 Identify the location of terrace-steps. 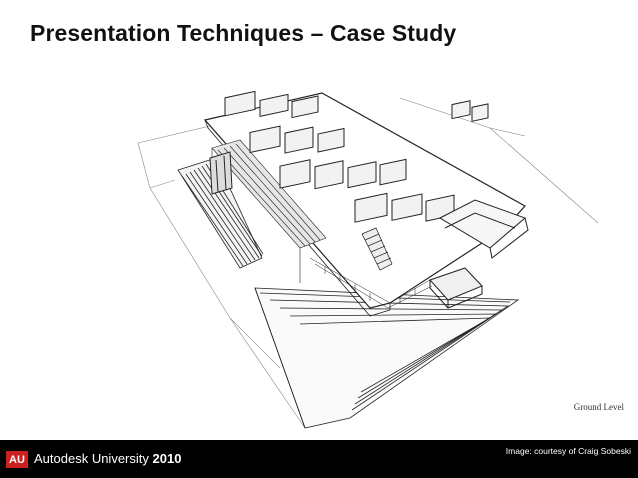
(387, 358).